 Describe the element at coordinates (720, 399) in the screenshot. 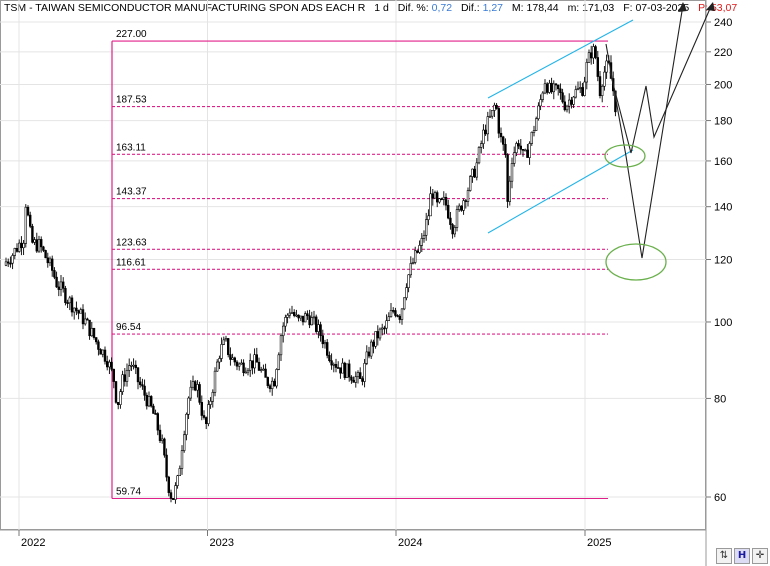

I see `y-tick-label: 80` at that location.